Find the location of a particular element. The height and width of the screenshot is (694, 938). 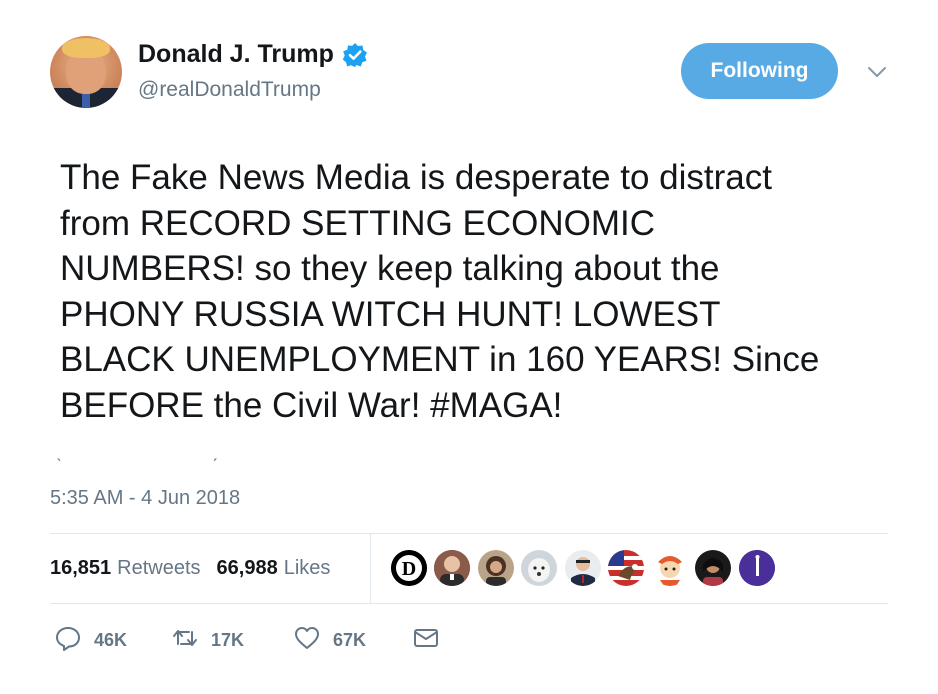

tweet-line: BLACK UNEMPLOYMENT in 160 YEARS! Since is located at coordinates (440, 359).